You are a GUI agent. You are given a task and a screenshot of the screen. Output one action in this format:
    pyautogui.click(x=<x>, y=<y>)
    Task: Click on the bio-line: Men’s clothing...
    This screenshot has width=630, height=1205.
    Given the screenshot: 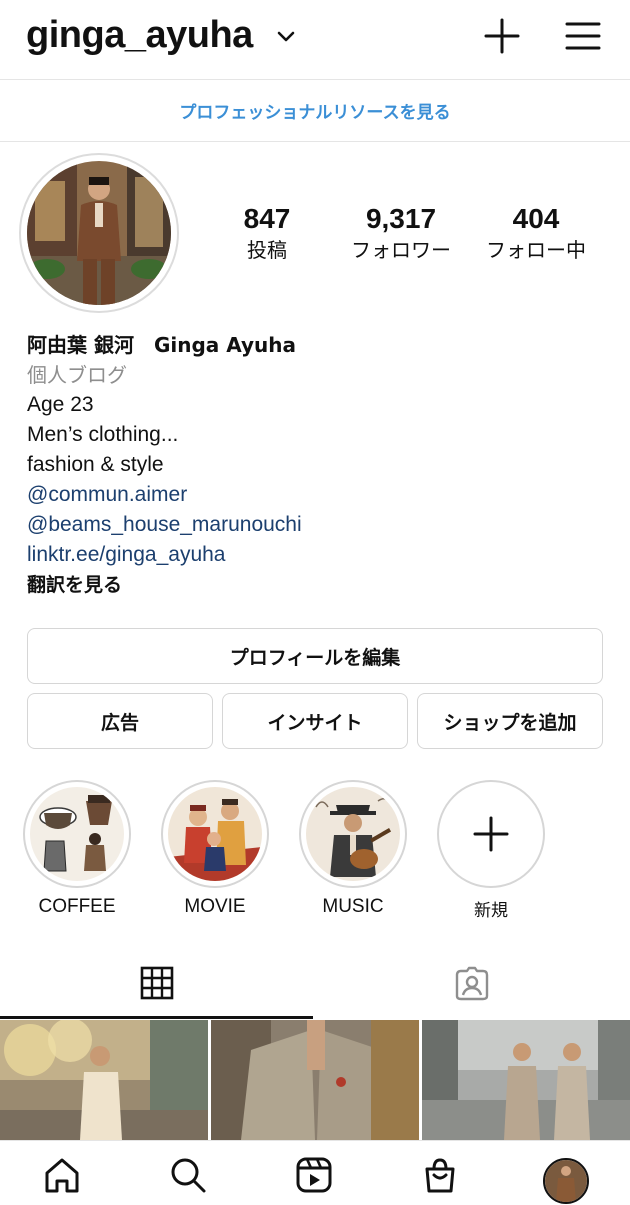 What is the action you would take?
    pyautogui.click(x=103, y=434)
    